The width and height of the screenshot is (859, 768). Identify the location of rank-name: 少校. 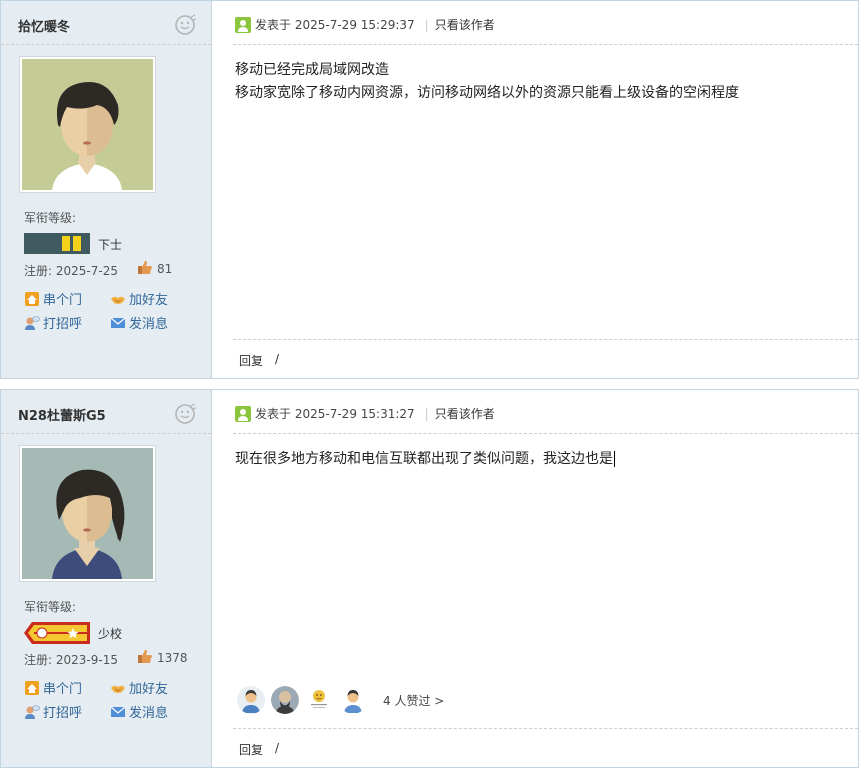
(110, 634).